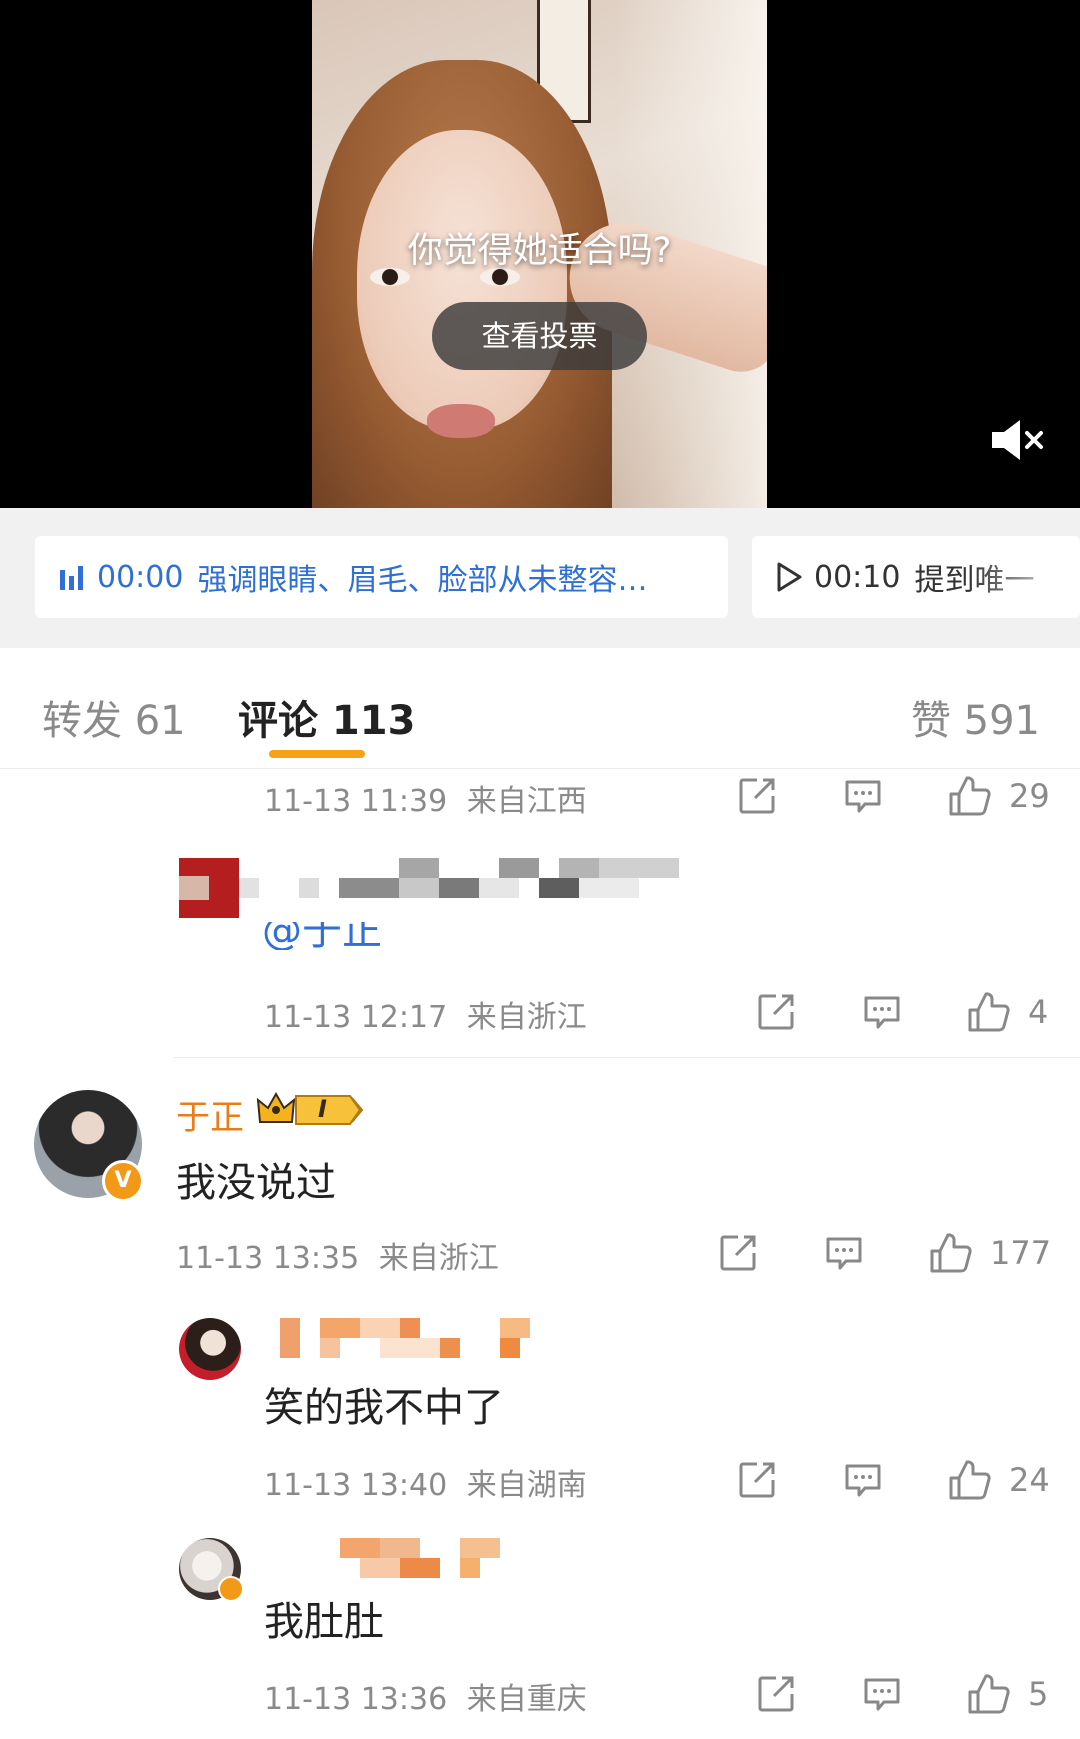  Describe the element at coordinates (1029, 796) in the screenshot. I see `like-count: 29` at that location.